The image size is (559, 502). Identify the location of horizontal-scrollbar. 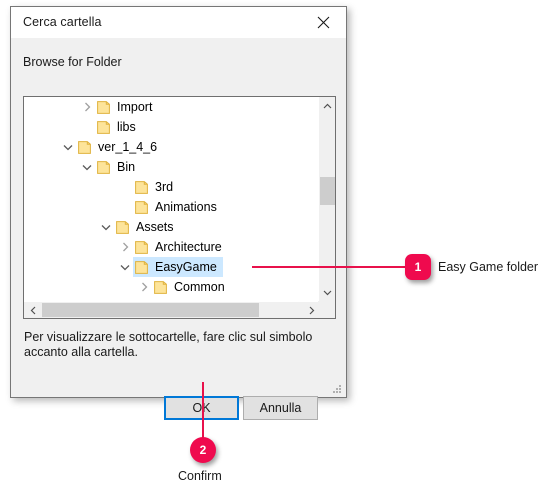
(172, 309).